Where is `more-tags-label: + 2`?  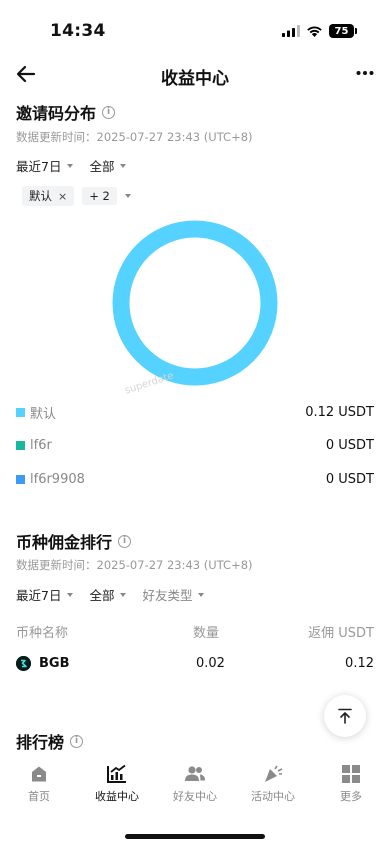
more-tags-label: + 2 is located at coordinates (99, 196).